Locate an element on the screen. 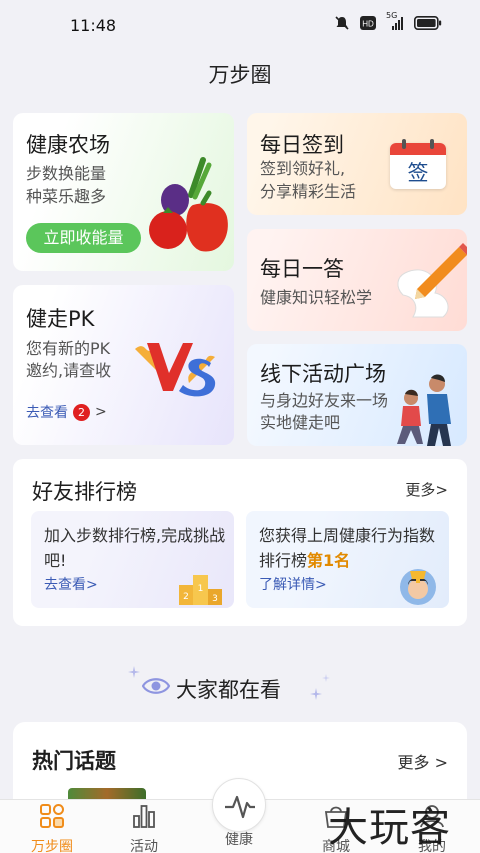  signin-line1: 签到领好礼, is located at coordinates (303, 168).